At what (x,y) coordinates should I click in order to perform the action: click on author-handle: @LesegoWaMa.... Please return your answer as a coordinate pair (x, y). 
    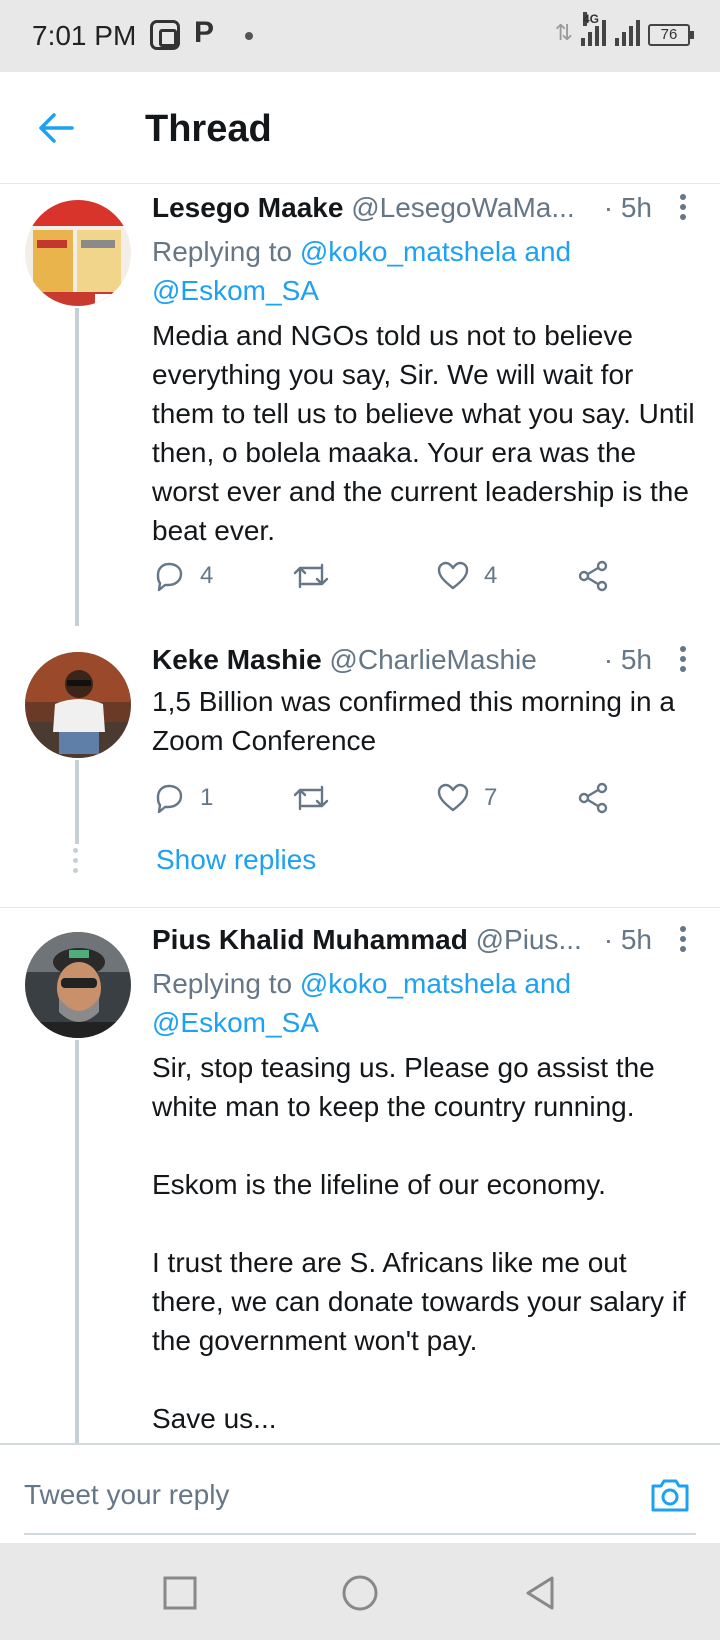
    Looking at the image, I should click on (462, 207).